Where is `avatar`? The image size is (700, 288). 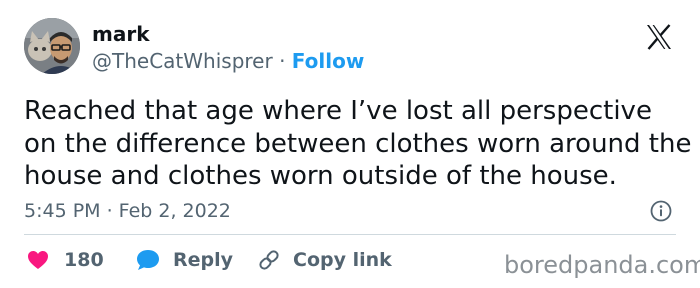 avatar is located at coordinates (52, 46).